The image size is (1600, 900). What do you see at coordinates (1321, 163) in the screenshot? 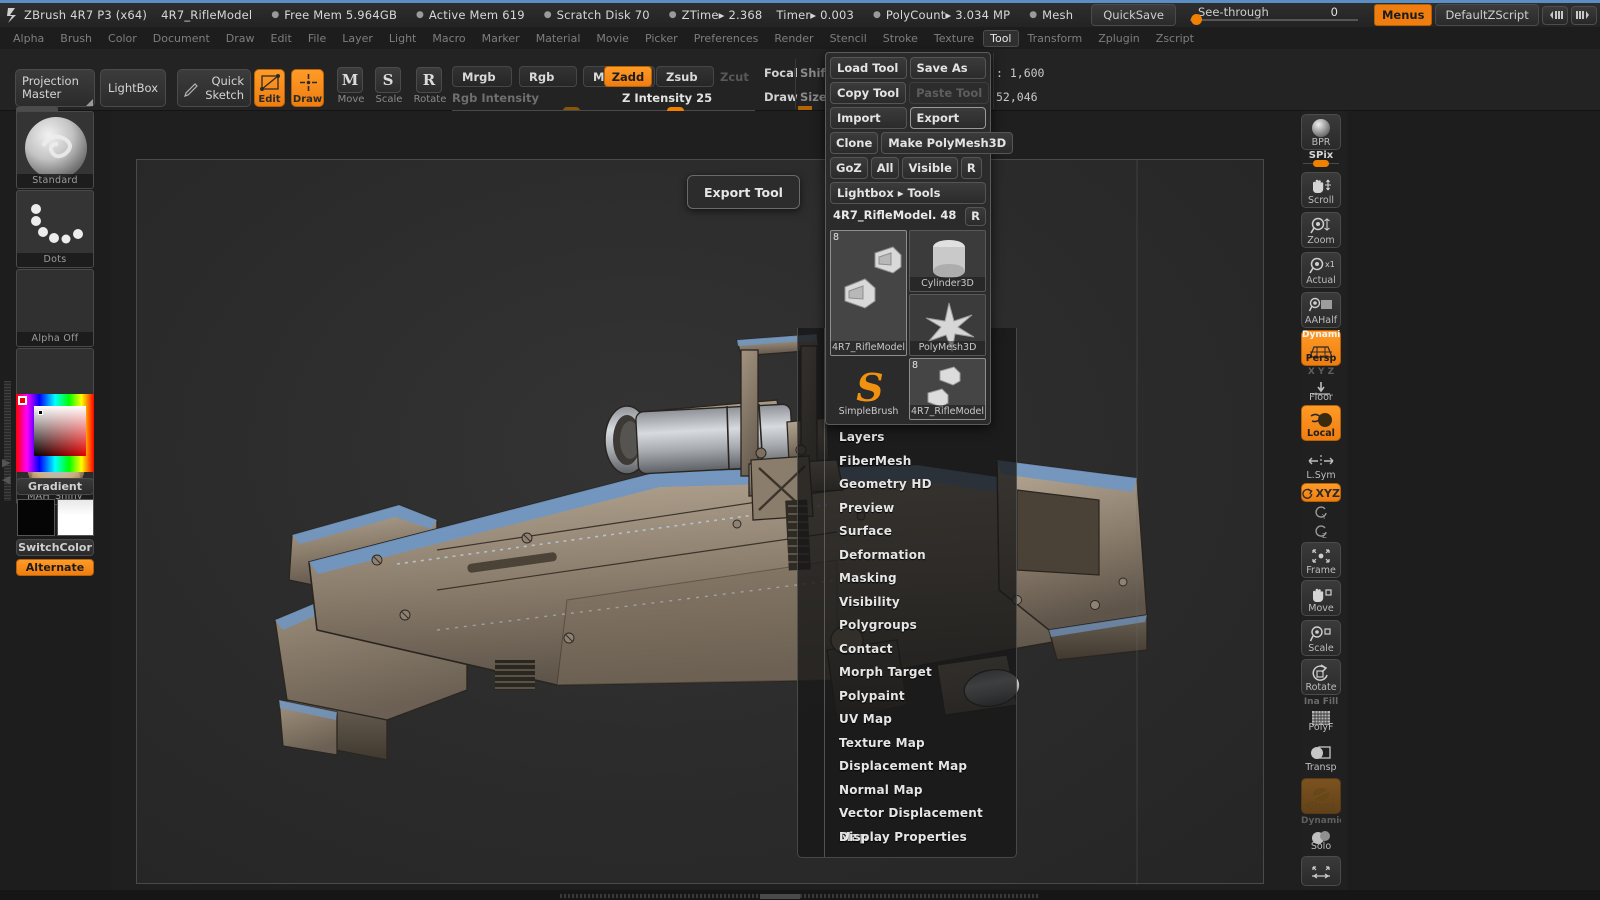
I see `spix-knob` at bounding box center [1321, 163].